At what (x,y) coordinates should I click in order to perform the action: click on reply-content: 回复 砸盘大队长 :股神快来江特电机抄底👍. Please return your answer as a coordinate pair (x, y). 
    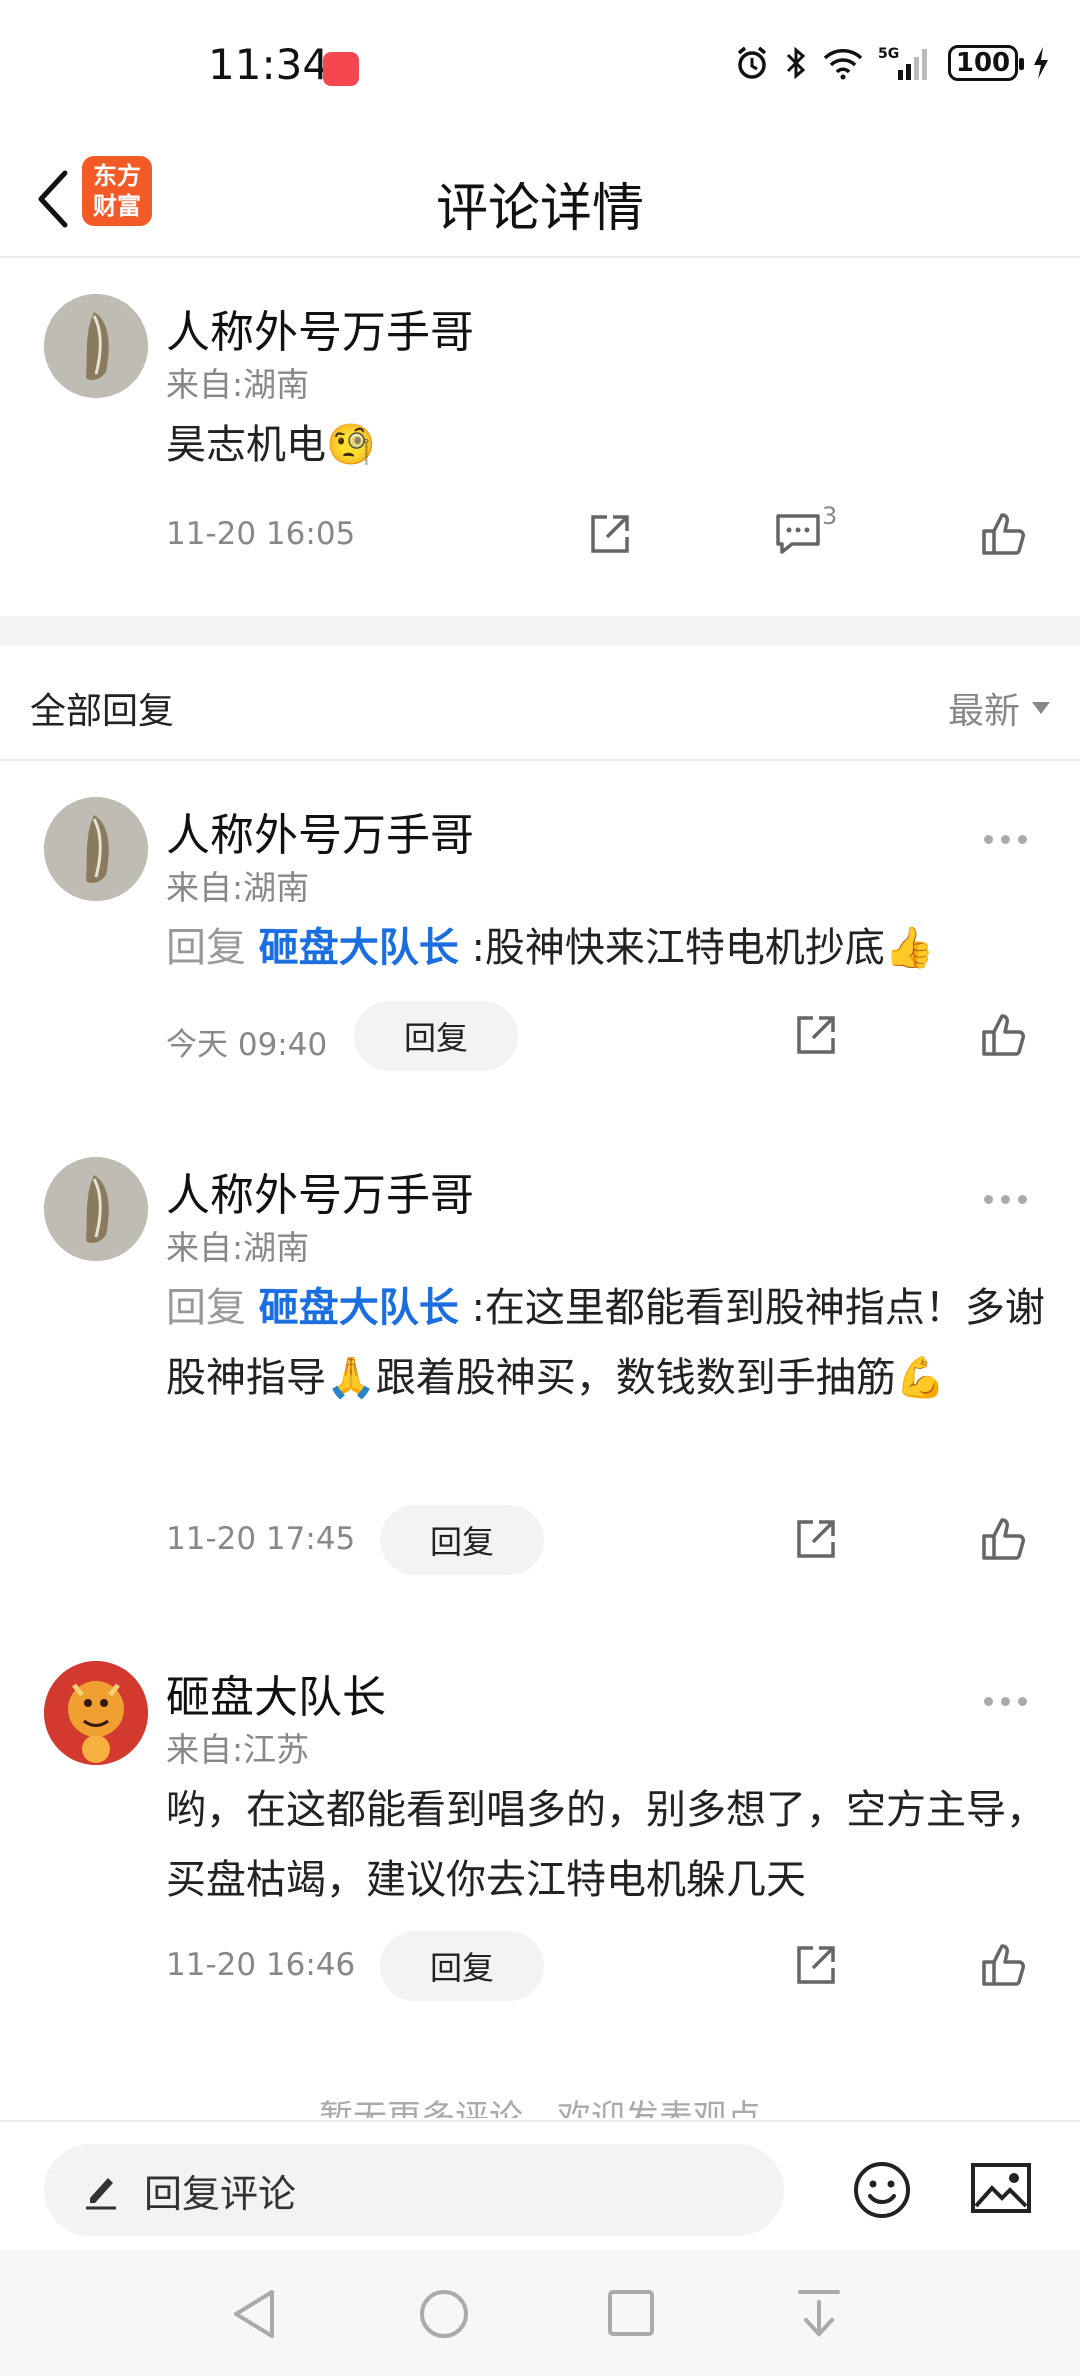
    Looking at the image, I should click on (606, 948).